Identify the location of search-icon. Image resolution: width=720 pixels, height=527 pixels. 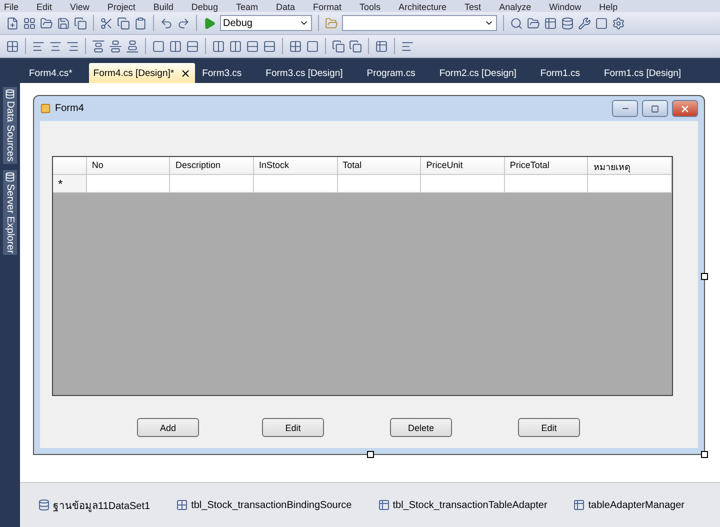
(516, 23).